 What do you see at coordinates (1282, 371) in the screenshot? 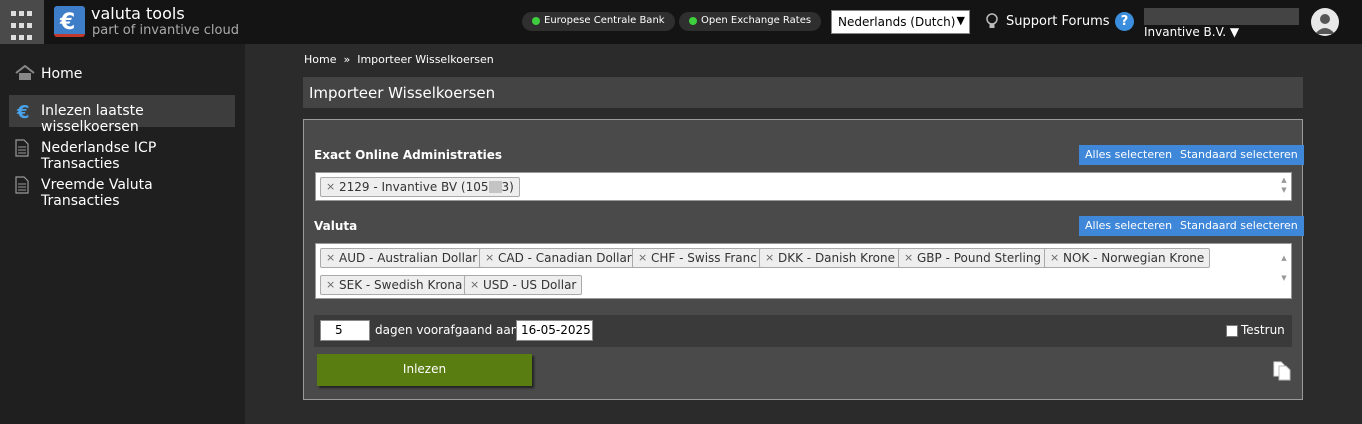
I see `copy-icon` at bounding box center [1282, 371].